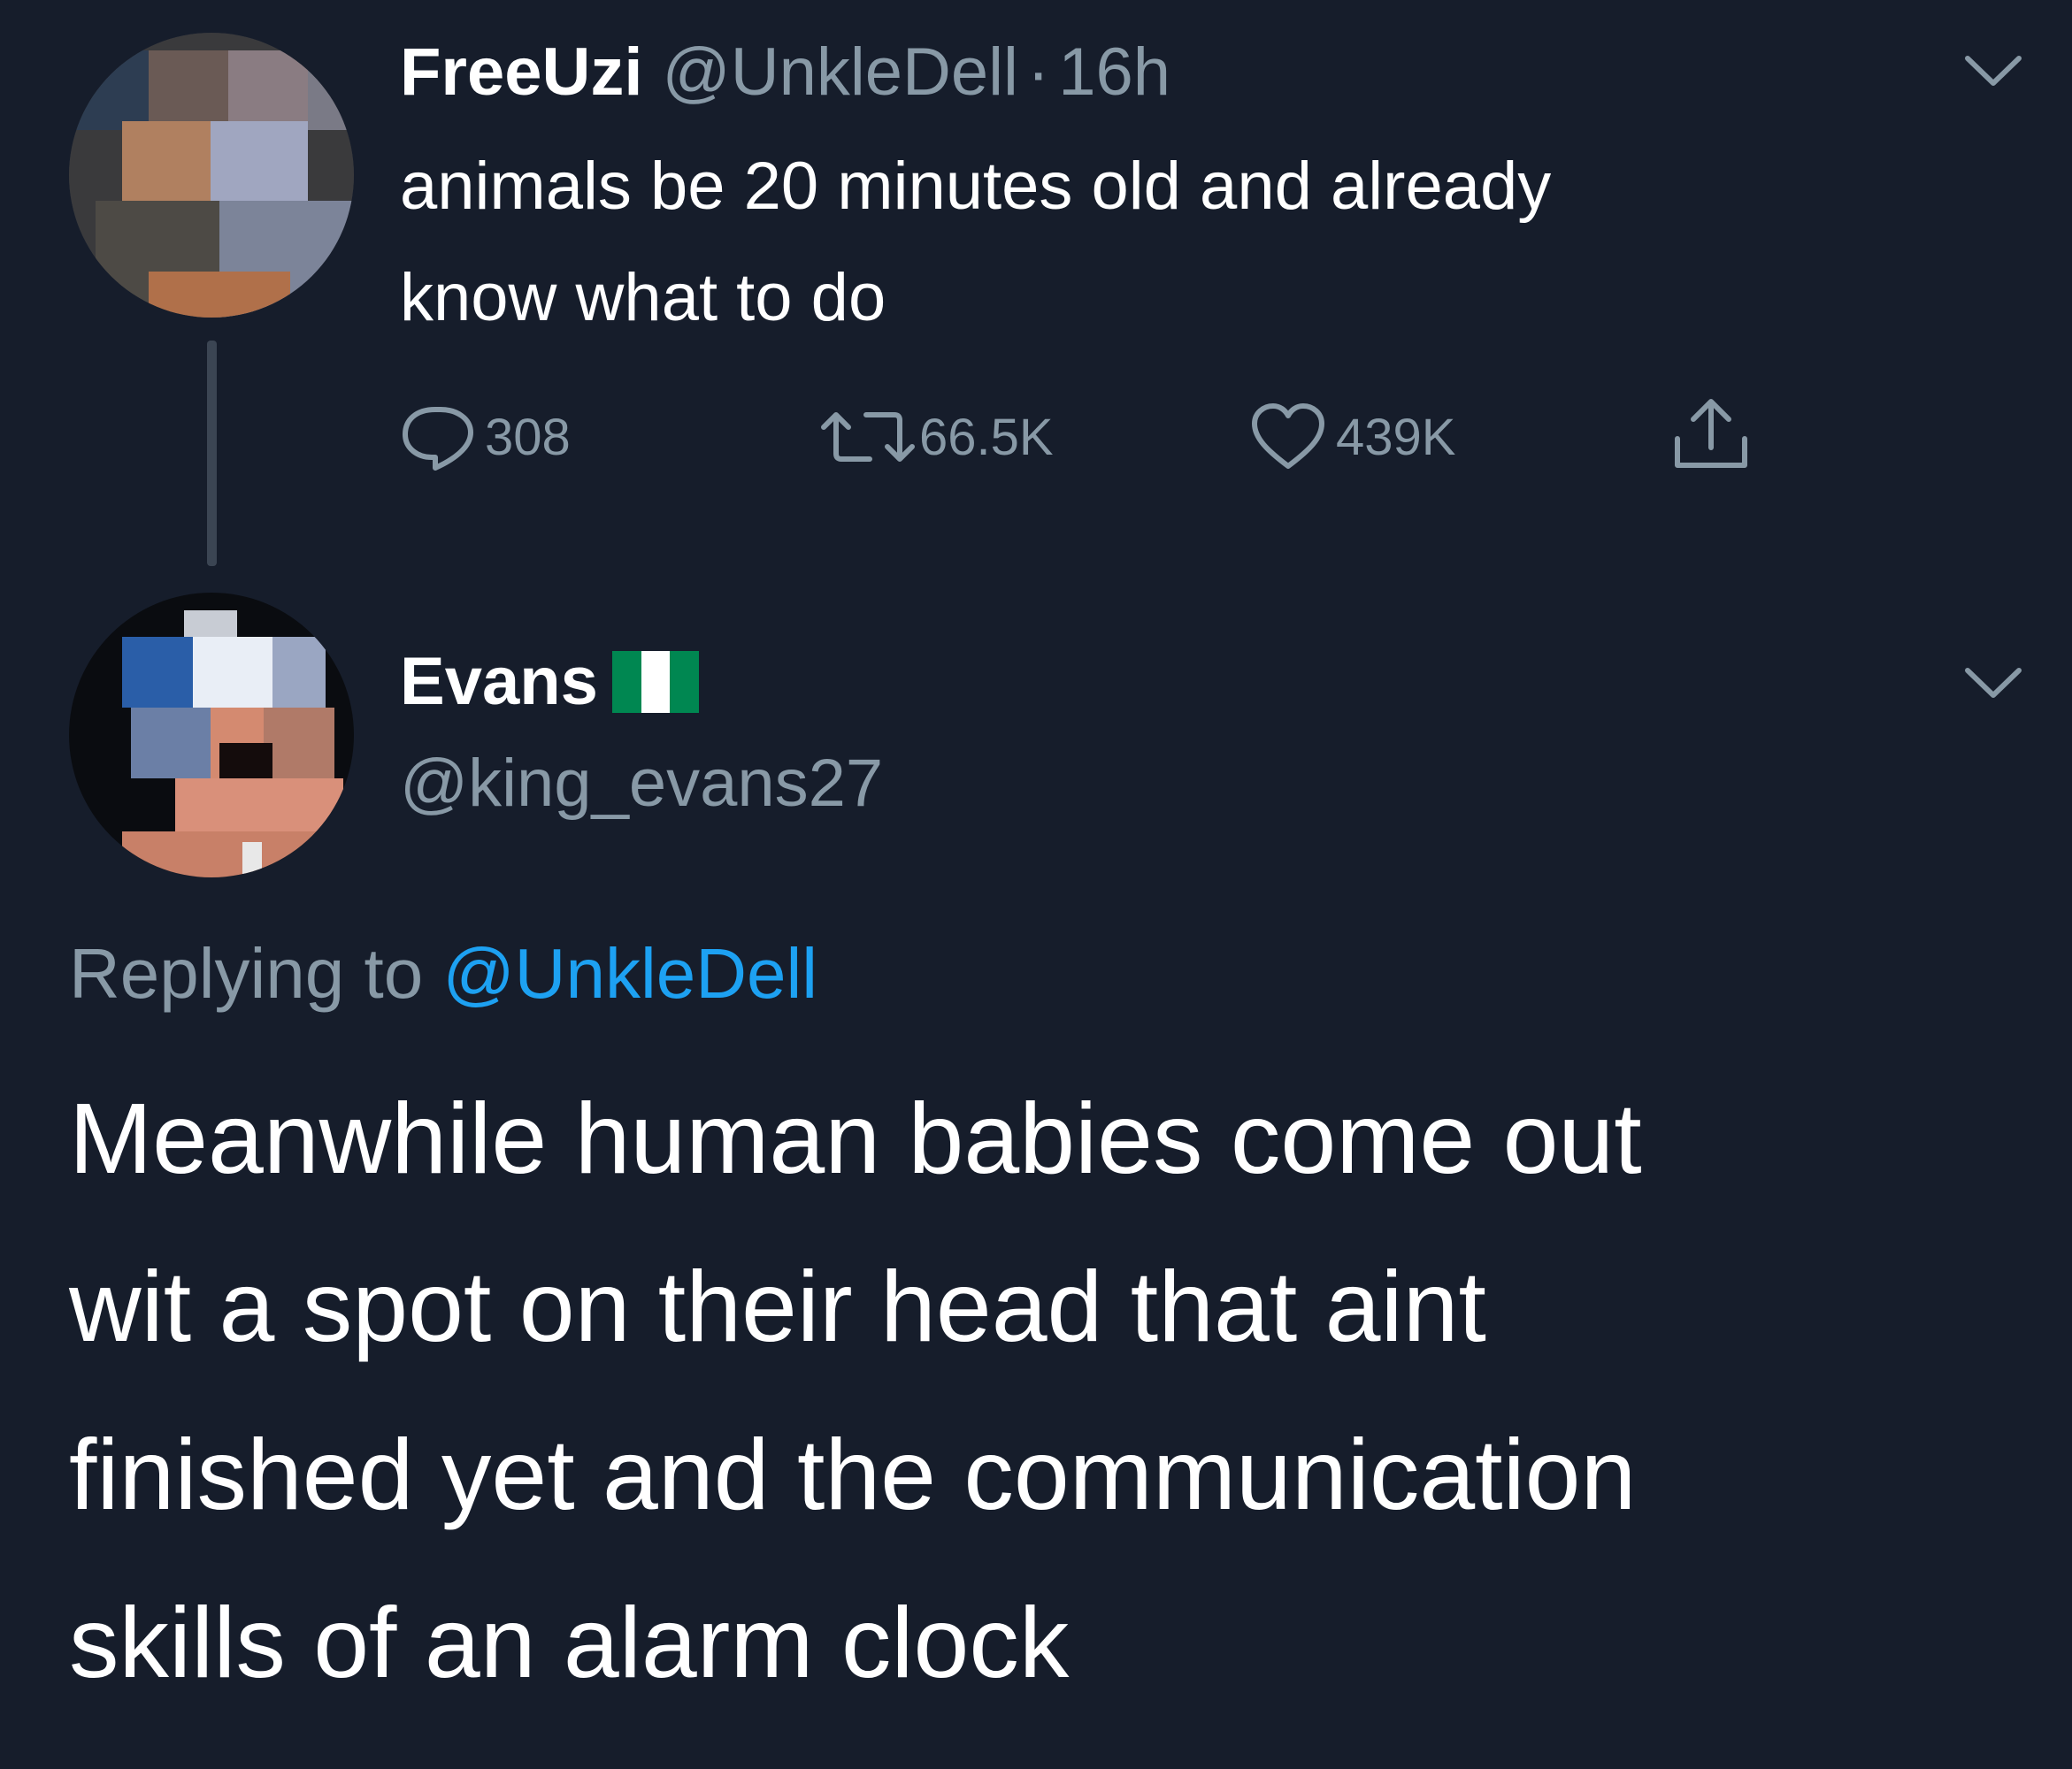  I want to click on reply-header: Evans, so click(549, 681).